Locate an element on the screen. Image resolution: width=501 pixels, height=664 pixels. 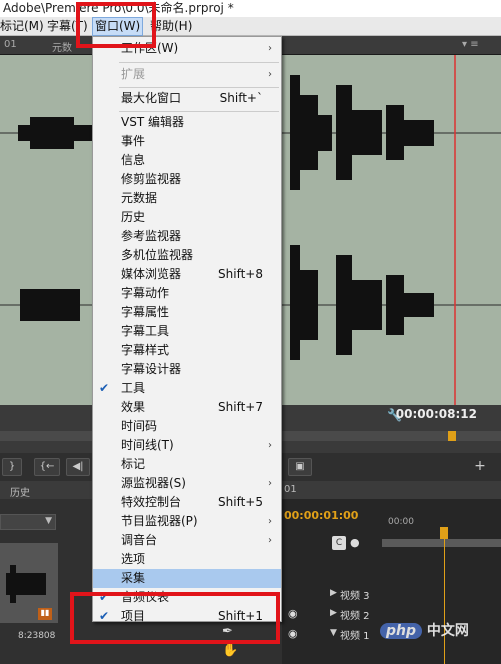
menu-item-timeline: 时间线(T) › is located at coordinates (187, 445).